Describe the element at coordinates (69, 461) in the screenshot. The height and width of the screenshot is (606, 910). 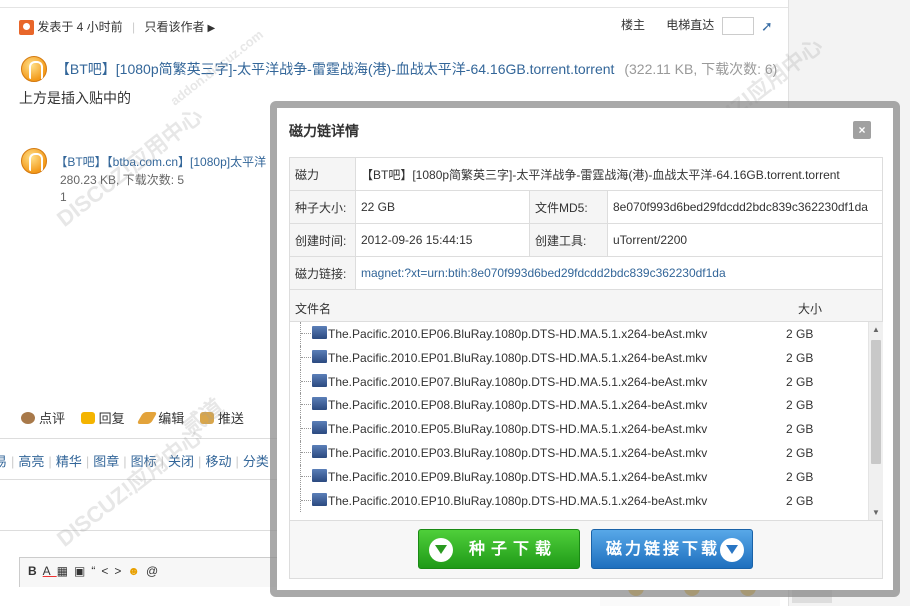
I see `admin-item-digest: 精华` at that location.